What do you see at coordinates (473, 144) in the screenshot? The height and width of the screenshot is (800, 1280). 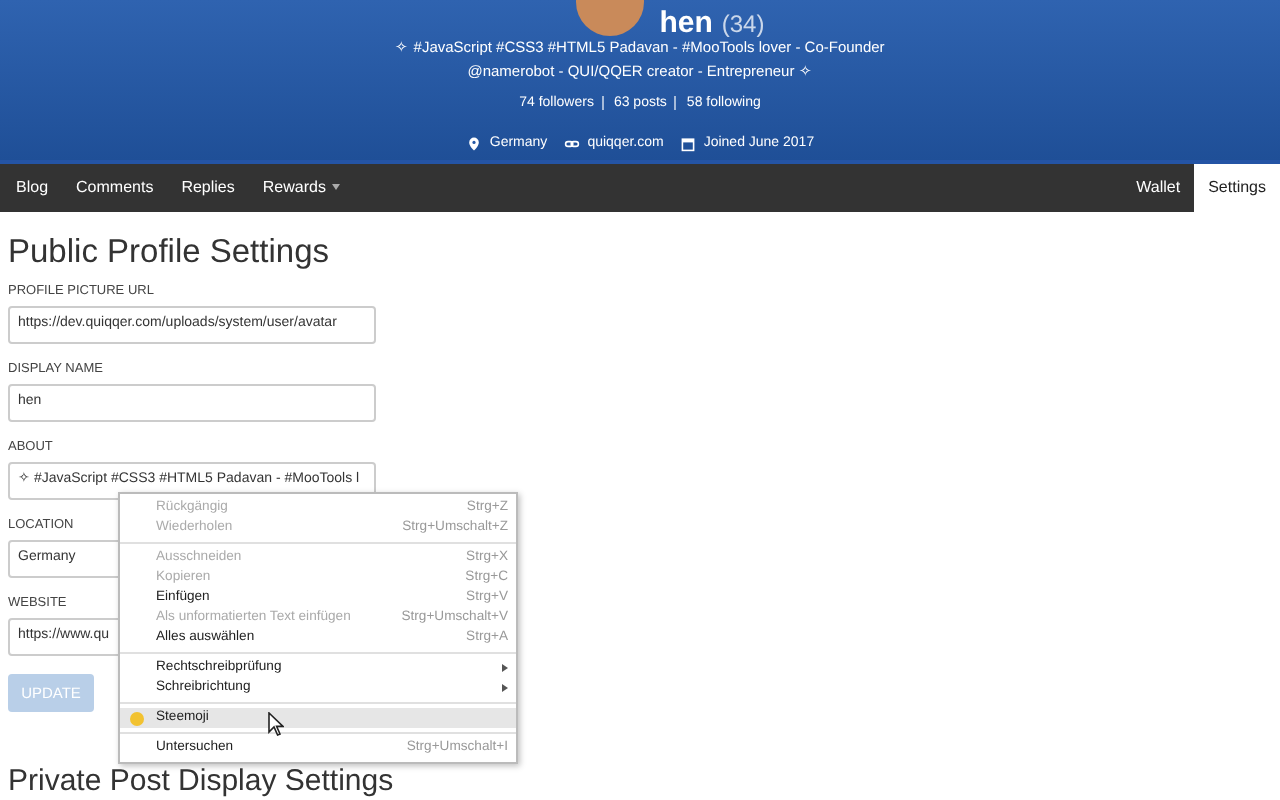 I see `location-pin-icon` at bounding box center [473, 144].